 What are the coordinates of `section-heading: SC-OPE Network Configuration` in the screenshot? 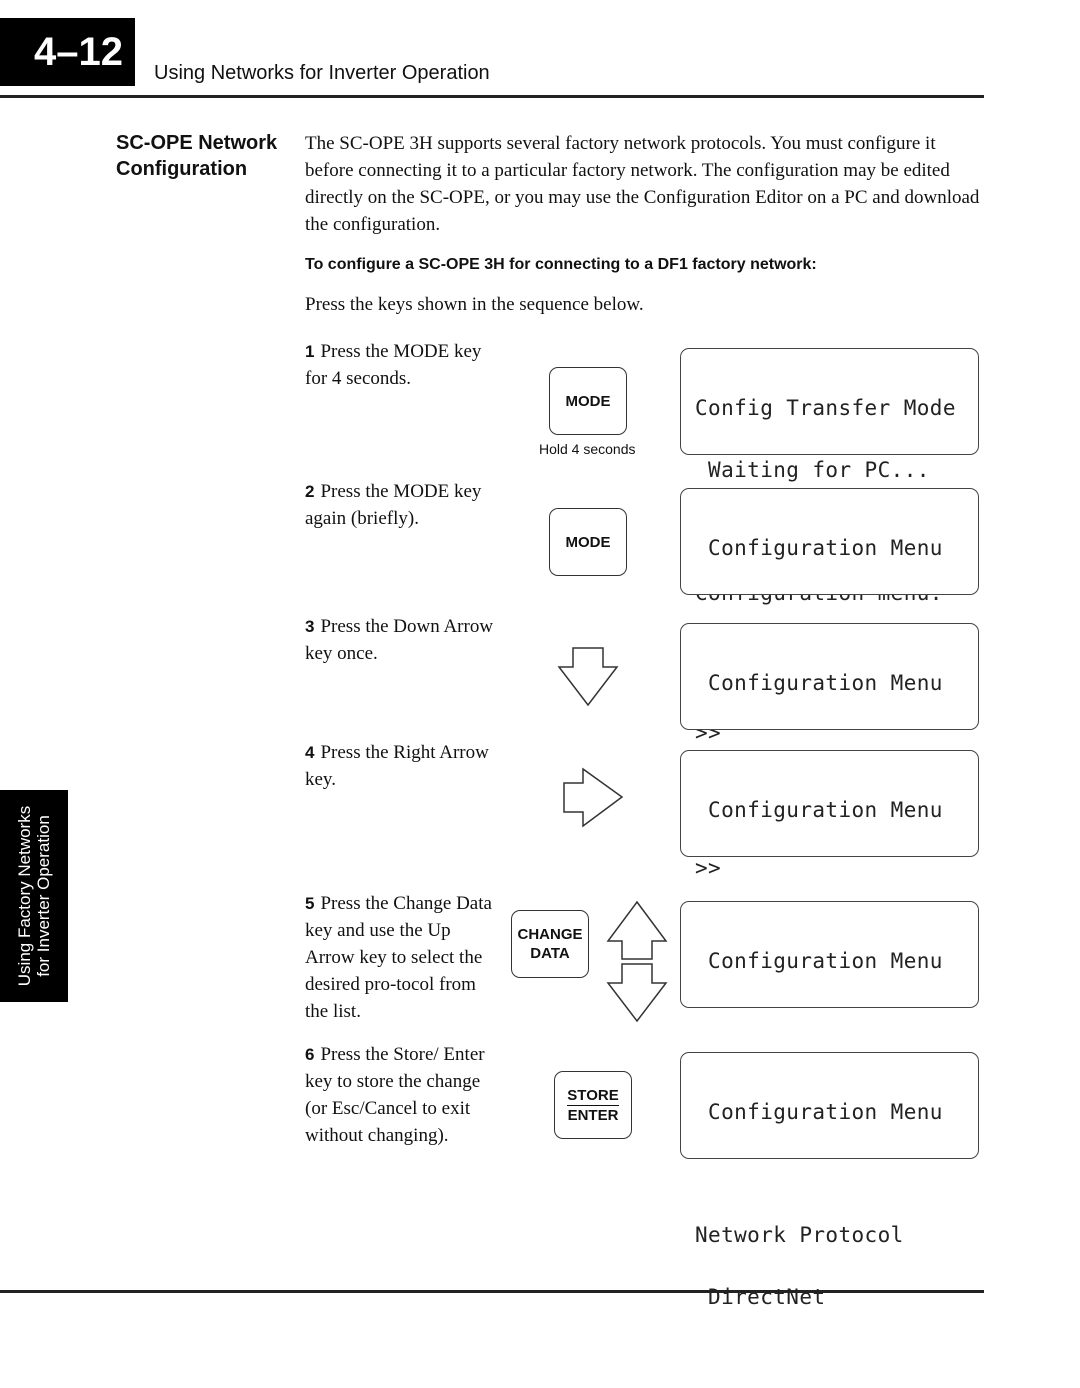 It's located at (206, 156).